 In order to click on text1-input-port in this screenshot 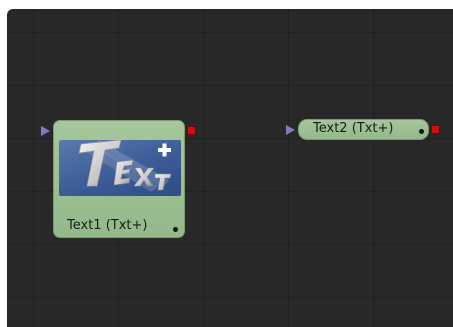, I will do `click(45, 131)`.